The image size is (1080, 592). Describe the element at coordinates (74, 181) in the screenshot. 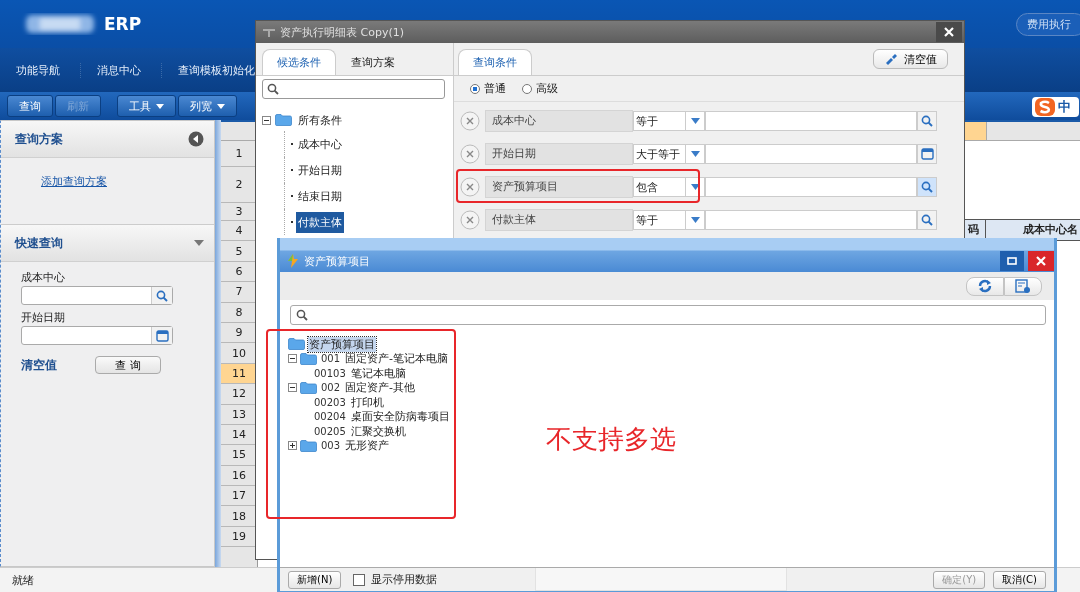

I see `add-scheme-link: 添加查询方案` at that location.